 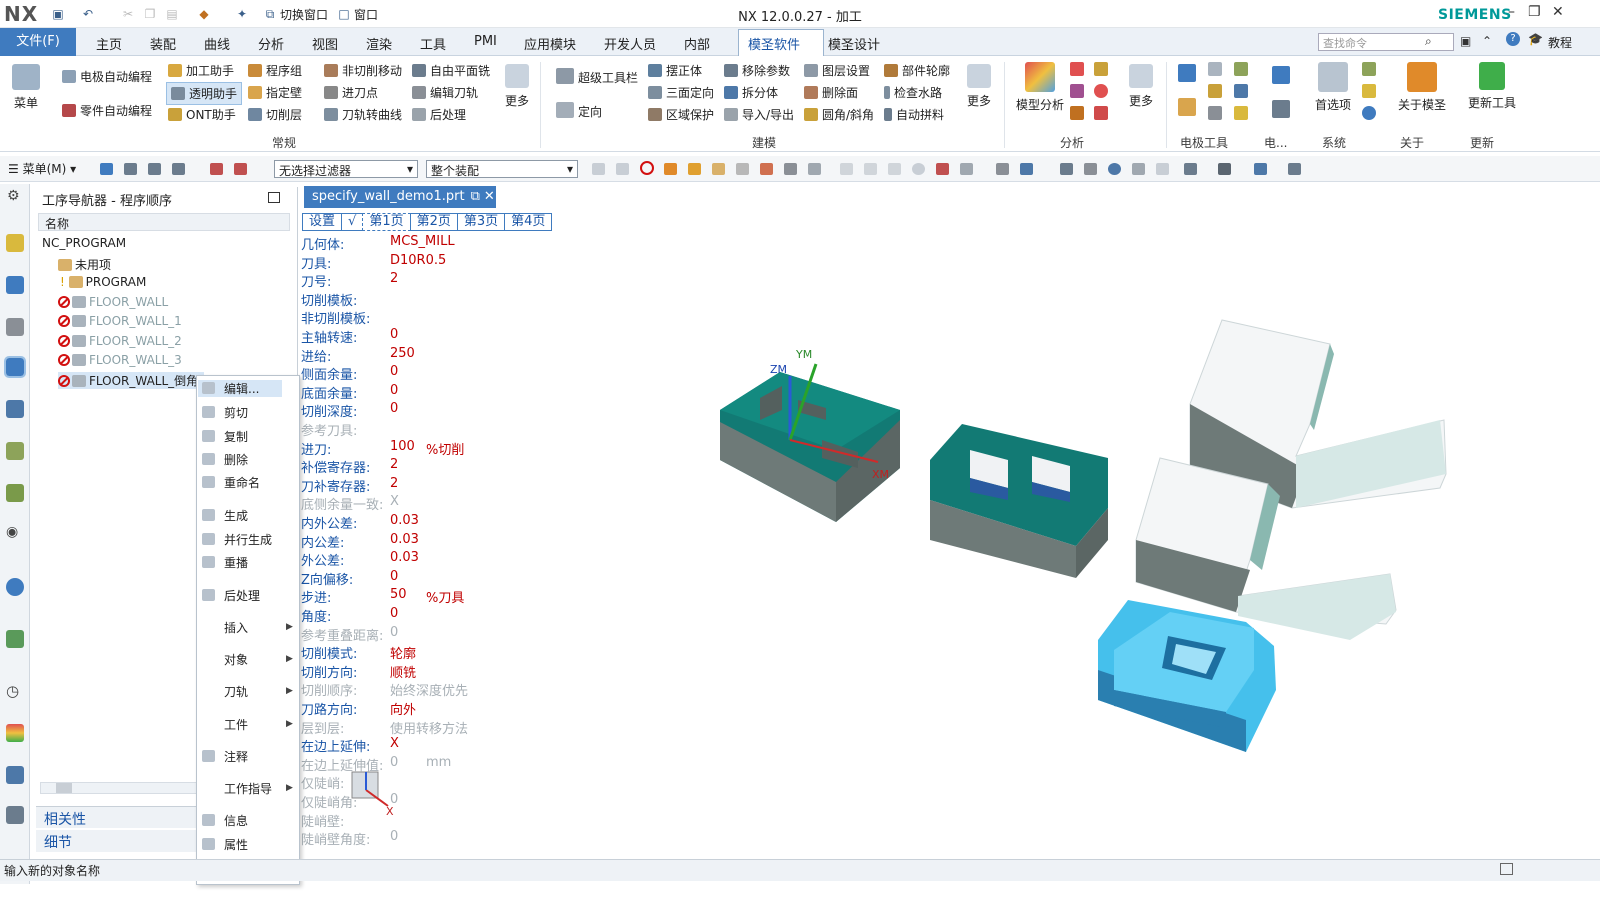 What do you see at coordinates (13, 196) in the screenshot?
I see `gear-icon: ⚙` at bounding box center [13, 196].